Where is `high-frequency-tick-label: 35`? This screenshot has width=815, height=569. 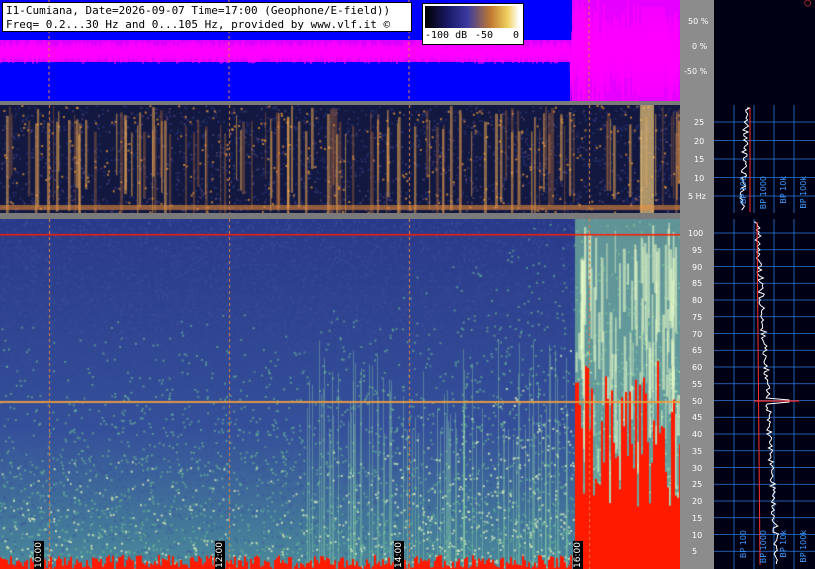
high-frequency-tick-label: 35 is located at coordinates (697, 451).